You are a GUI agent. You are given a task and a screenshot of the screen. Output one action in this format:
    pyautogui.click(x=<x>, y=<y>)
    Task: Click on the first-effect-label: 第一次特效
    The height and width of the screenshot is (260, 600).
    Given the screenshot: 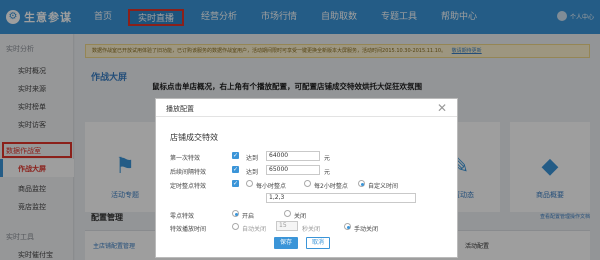 What is the action you would take?
    pyautogui.click(x=185, y=158)
    